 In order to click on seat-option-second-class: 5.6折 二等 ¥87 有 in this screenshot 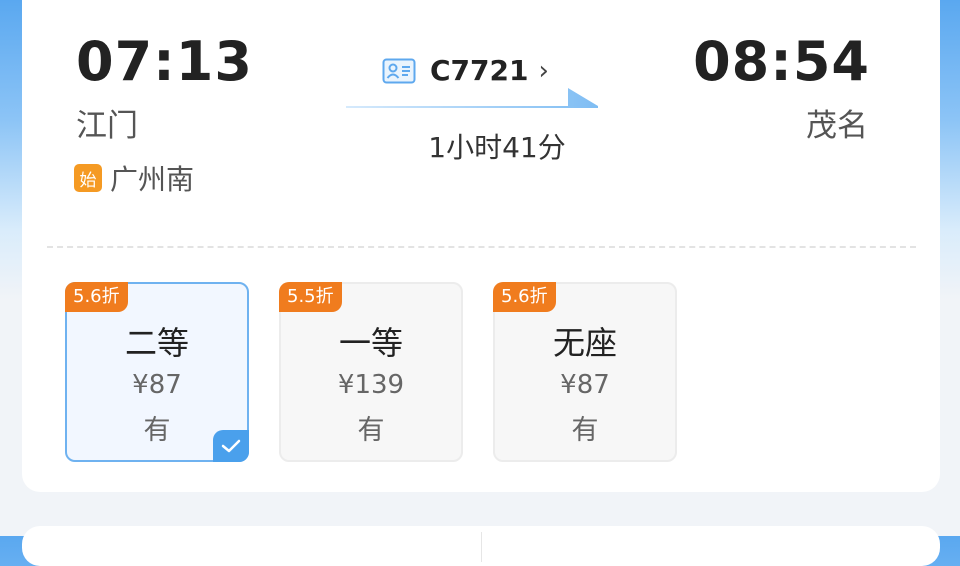, I will do `click(157, 372)`.